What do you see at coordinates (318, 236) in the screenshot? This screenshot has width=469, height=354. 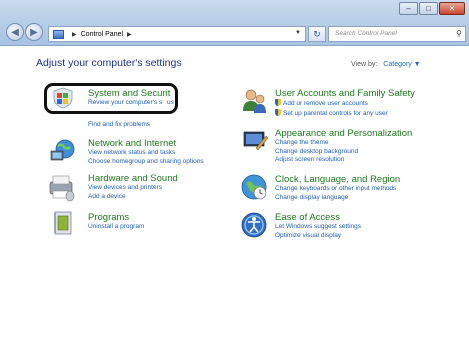 I see `optimize-display-link: Optimize visual display` at bounding box center [318, 236].